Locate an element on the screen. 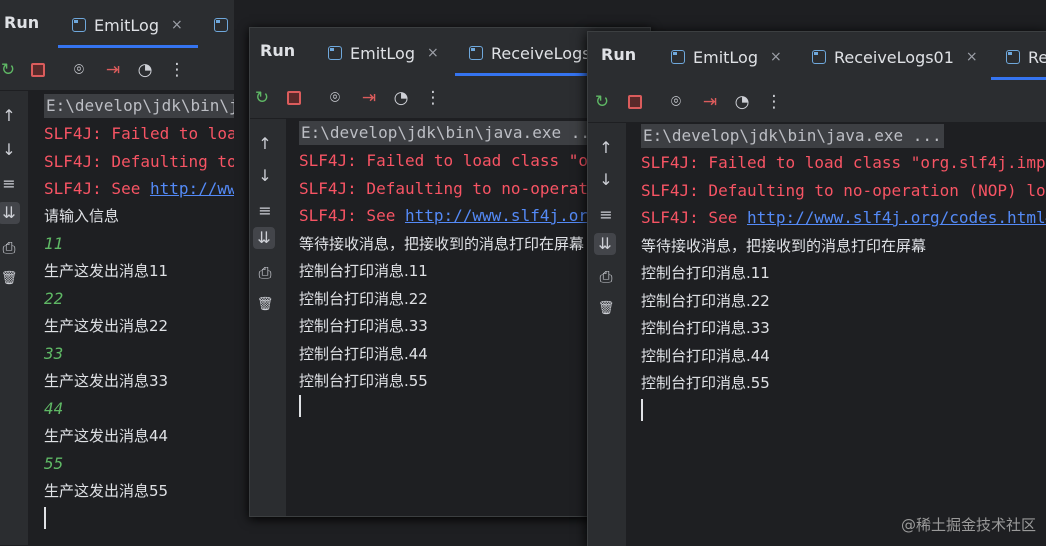 This screenshot has width=1046, height=546. received-line: 控制台打印消息.22 is located at coordinates (705, 301).